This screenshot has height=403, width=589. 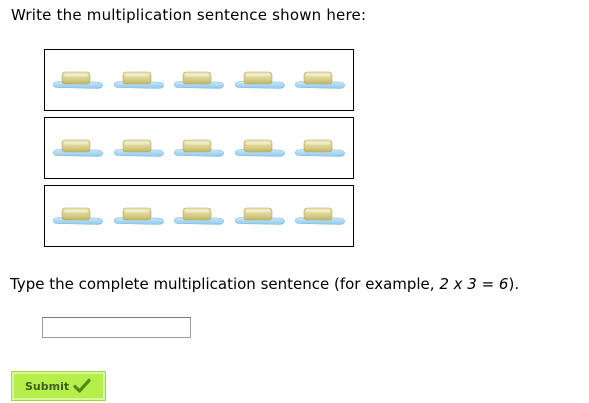 What do you see at coordinates (116, 327) in the screenshot?
I see `answer-input` at bounding box center [116, 327].